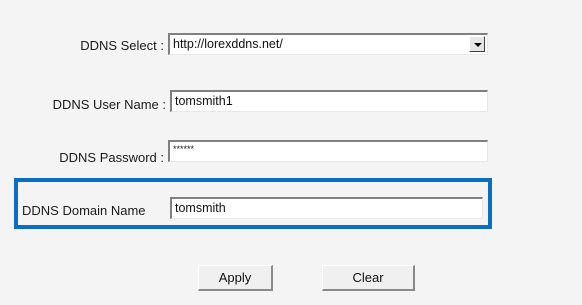  Describe the element at coordinates (235, 278) in the screenshot. I see `apply-button: Apply` at that location.